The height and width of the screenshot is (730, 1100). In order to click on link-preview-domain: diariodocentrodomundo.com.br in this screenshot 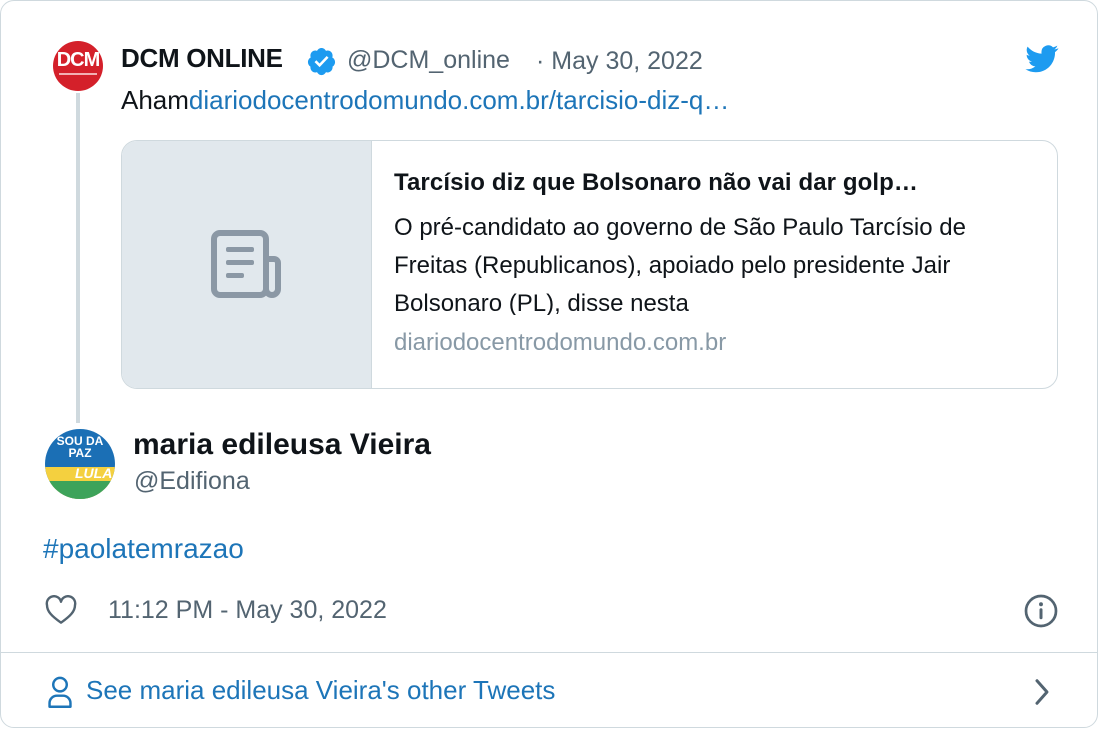, I will do `click(560, 342)`.